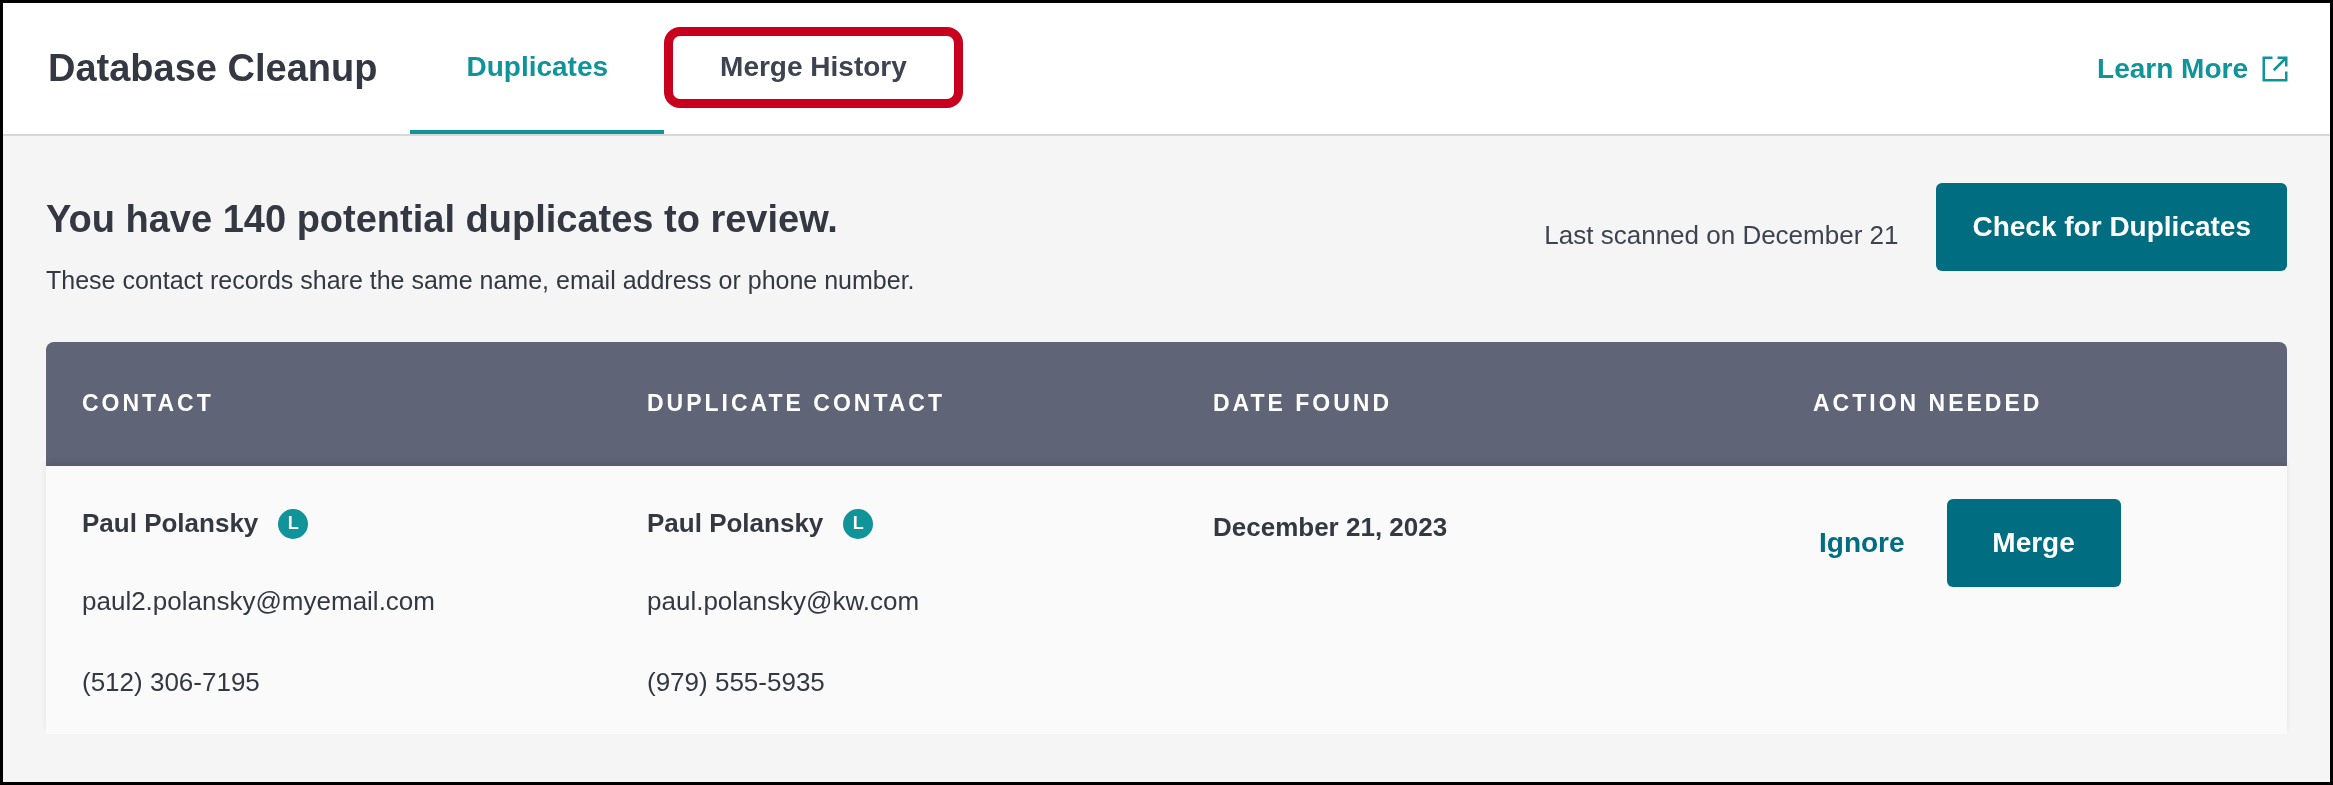  What do you see at coordinates (480, 280) in the screenshot?
I see `summary-description: These contact records share the same name, email address or phone number.` at bounding box center [480, 280].